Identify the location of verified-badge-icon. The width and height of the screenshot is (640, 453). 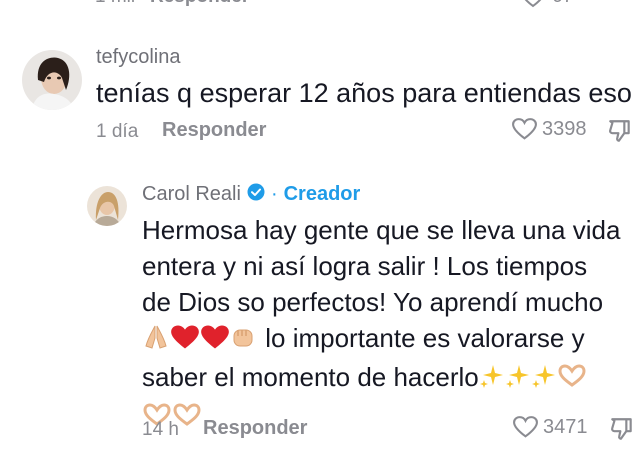
(256, 194).